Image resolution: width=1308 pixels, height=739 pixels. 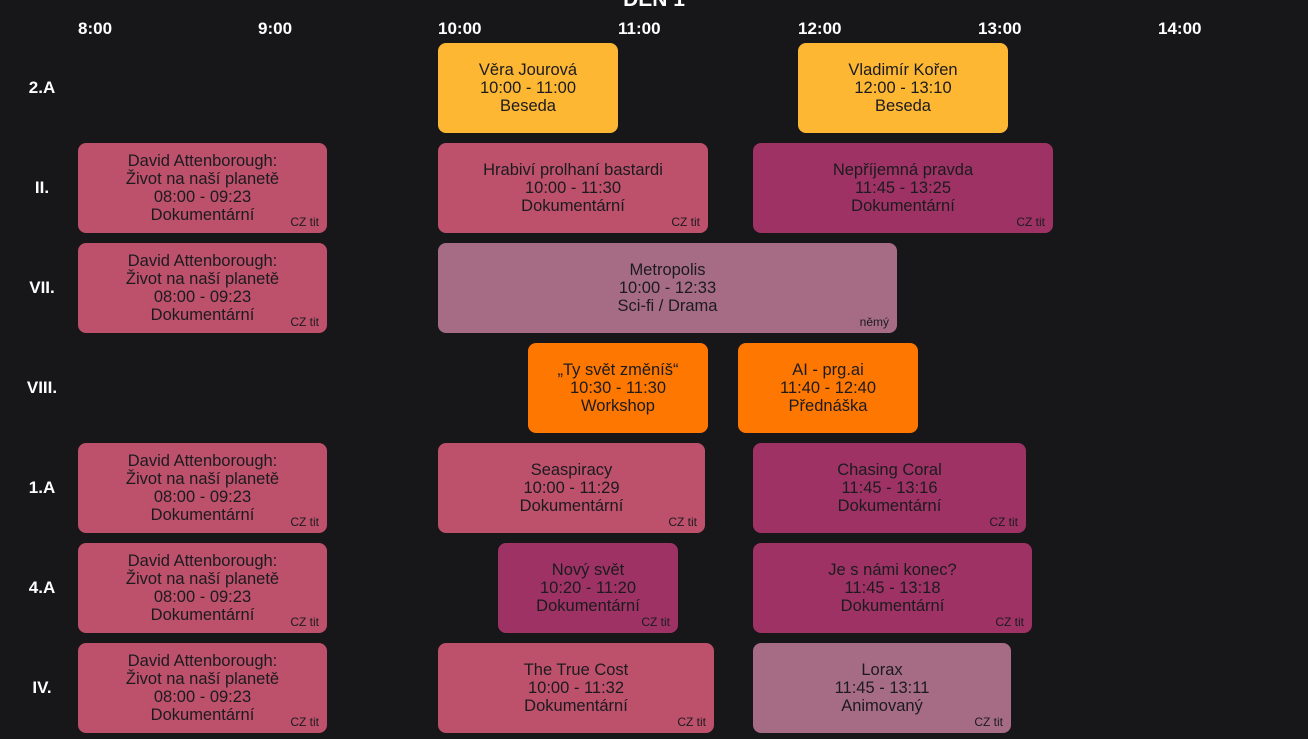 What do you see at coordinates (571, 470) in the screenshot?
I see `event-title: Seaspiracy` at bounding box center [571, 470].